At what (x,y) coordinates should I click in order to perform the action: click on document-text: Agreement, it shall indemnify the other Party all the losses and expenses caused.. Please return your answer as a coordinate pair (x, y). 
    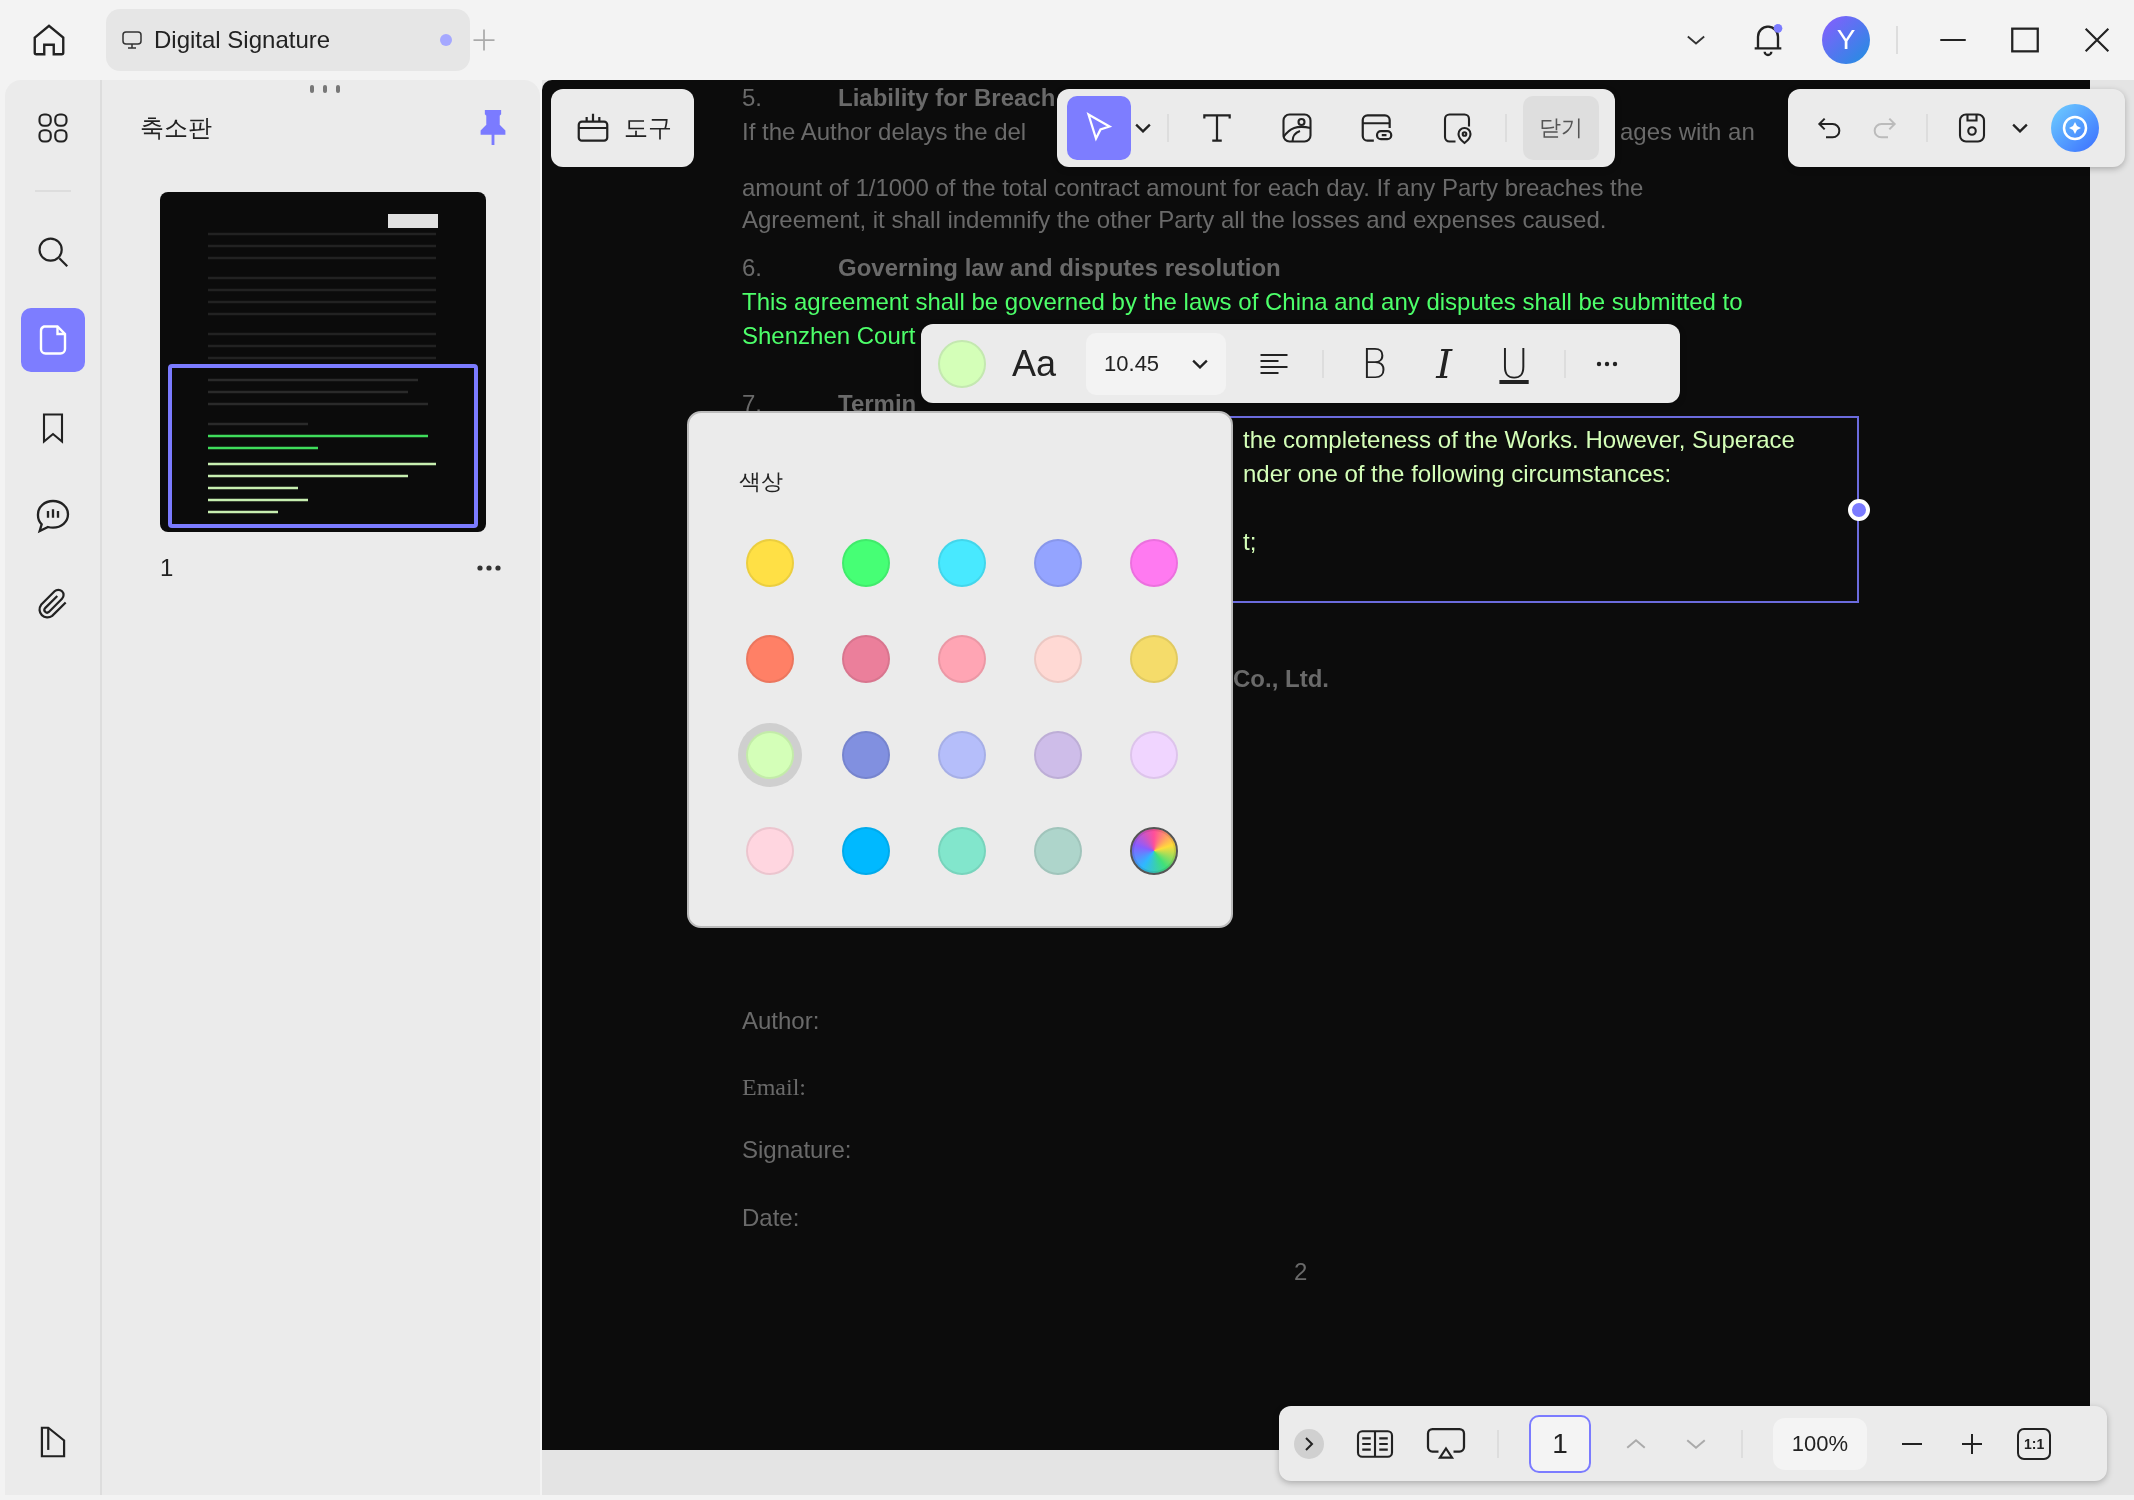
    Looking at the image, I should click on (1174, 220).